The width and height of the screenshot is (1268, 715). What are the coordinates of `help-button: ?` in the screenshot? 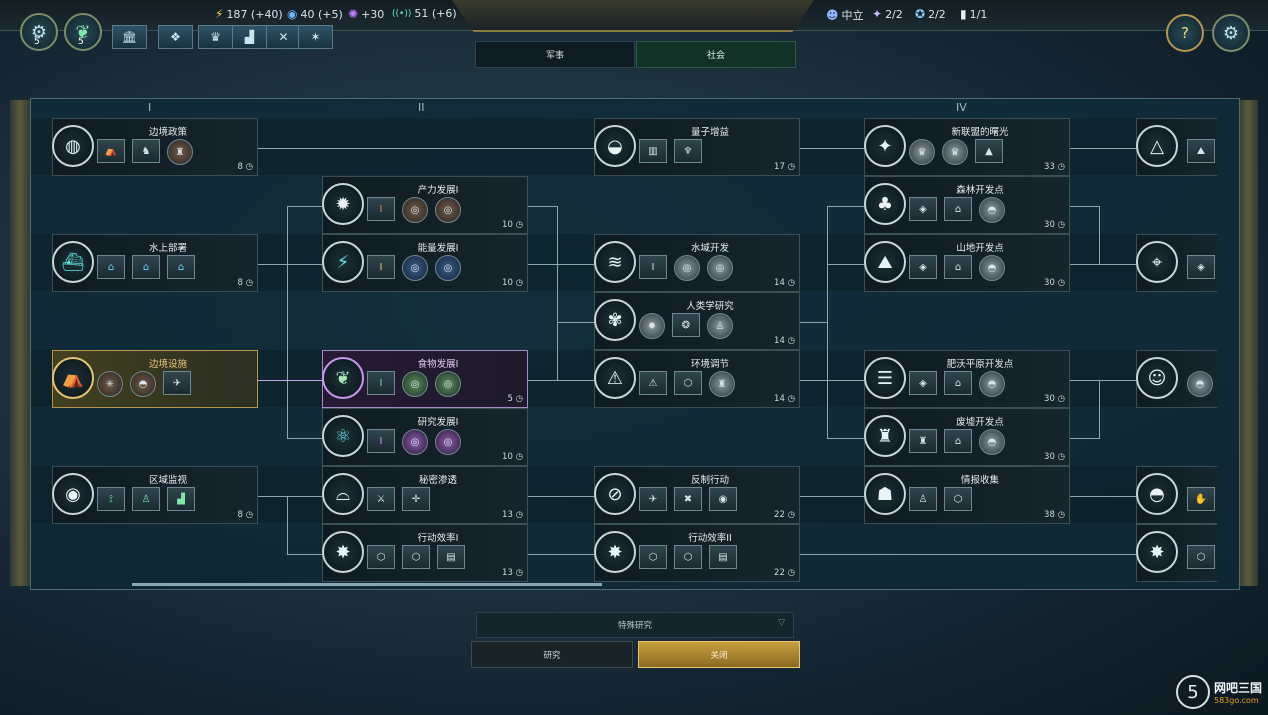 It's located at (1185, 33).